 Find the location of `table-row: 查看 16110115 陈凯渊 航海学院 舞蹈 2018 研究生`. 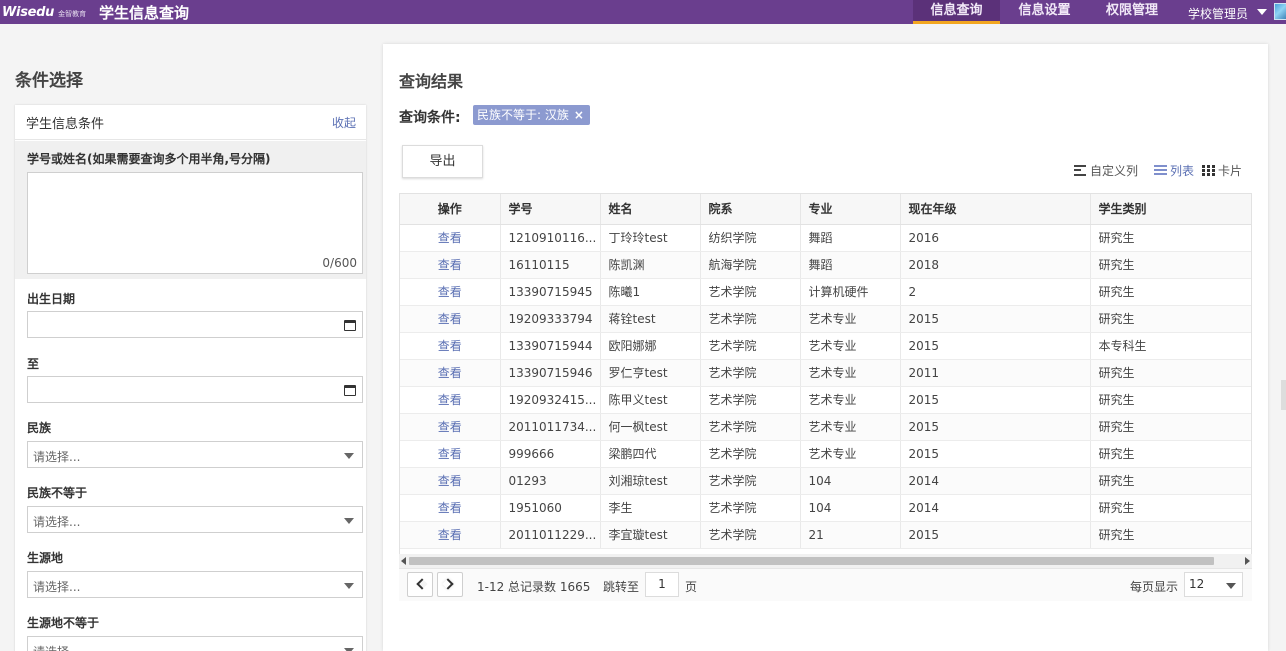

table-row: 查看 16110115 陈凯渊 航海学院 舞蹈 2018 研究生 is located at coordinates (825, 265).